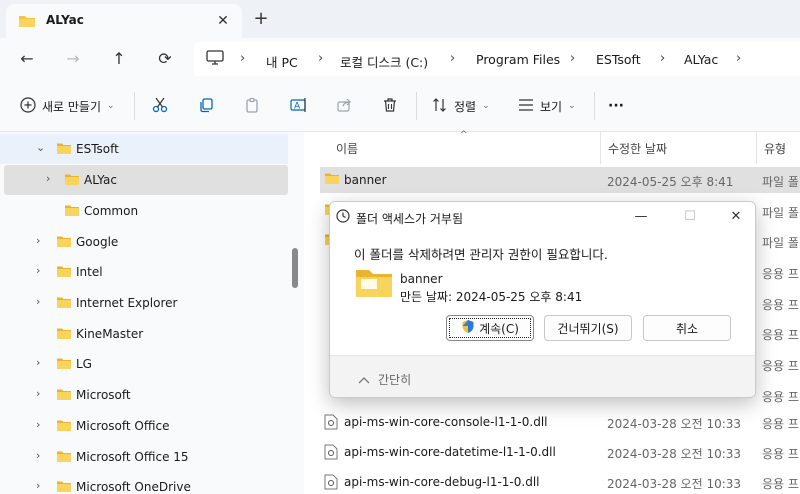 This screenshot has width=800, height=494. I want to click on sidebar-item-microsoft-office-15: › Microsoft Office 15, so click(144, 457).